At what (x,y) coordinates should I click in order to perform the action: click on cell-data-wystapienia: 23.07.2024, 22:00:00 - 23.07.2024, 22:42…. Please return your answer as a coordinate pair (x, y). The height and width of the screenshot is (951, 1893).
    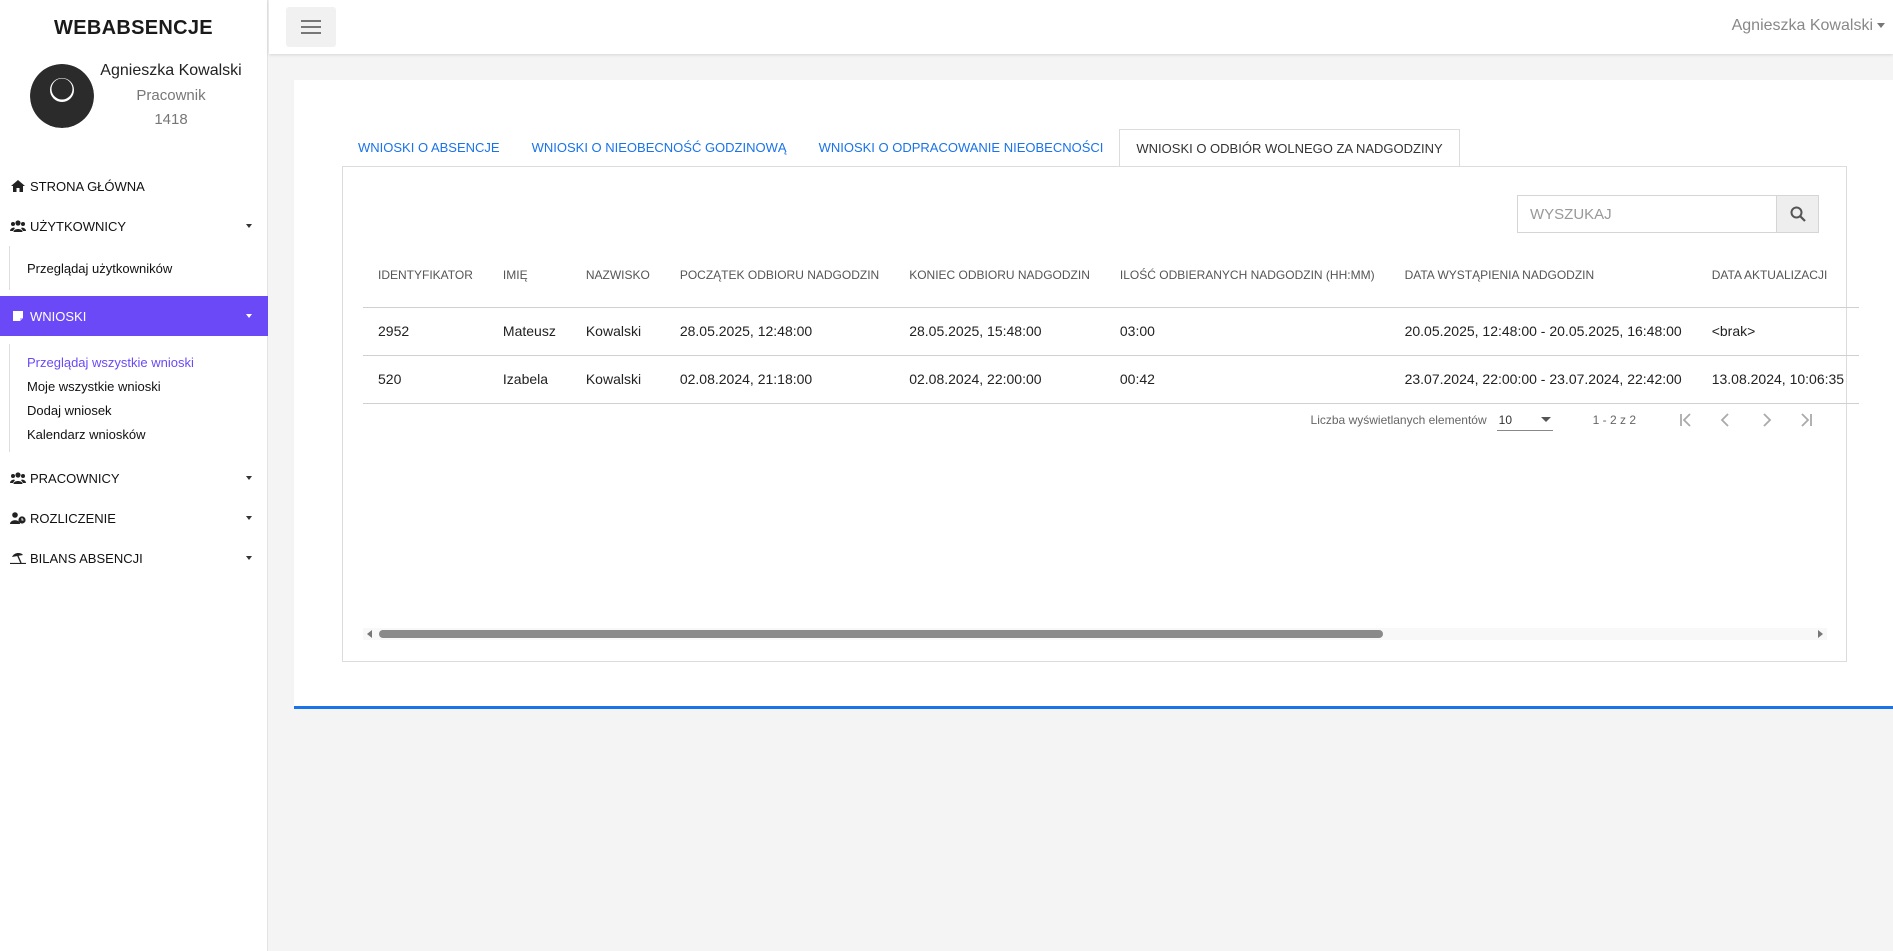
    Looking at the image, I should click on (1543, 379).